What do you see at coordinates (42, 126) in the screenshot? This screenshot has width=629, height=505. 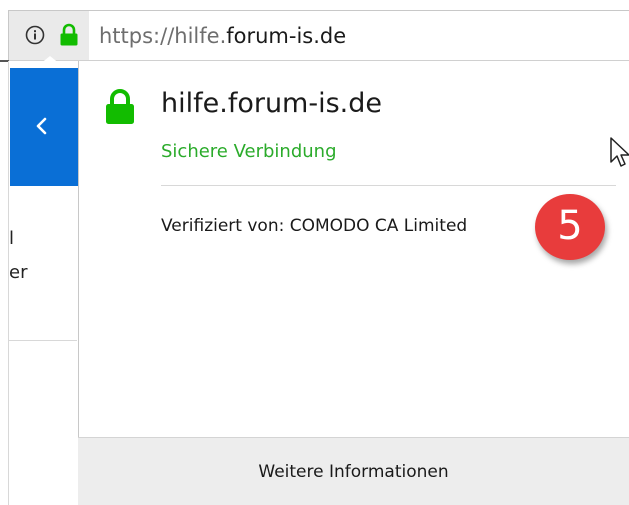 I see `chevron-left-icon` at bounding box center [42, 126].